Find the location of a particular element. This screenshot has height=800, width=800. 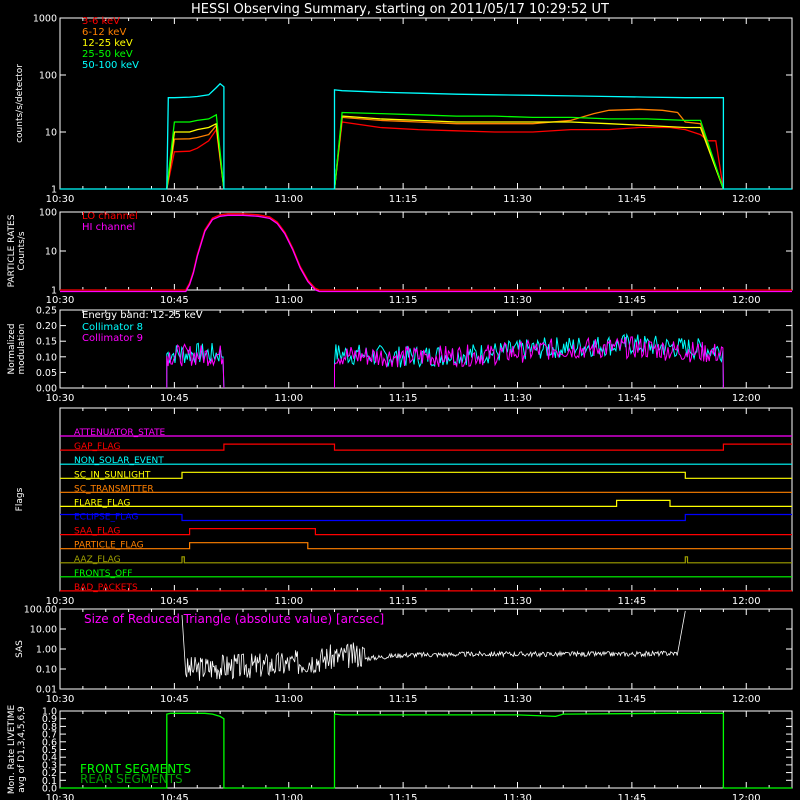

y-axis-label: Counts/s is located at coordinates (22, 250).